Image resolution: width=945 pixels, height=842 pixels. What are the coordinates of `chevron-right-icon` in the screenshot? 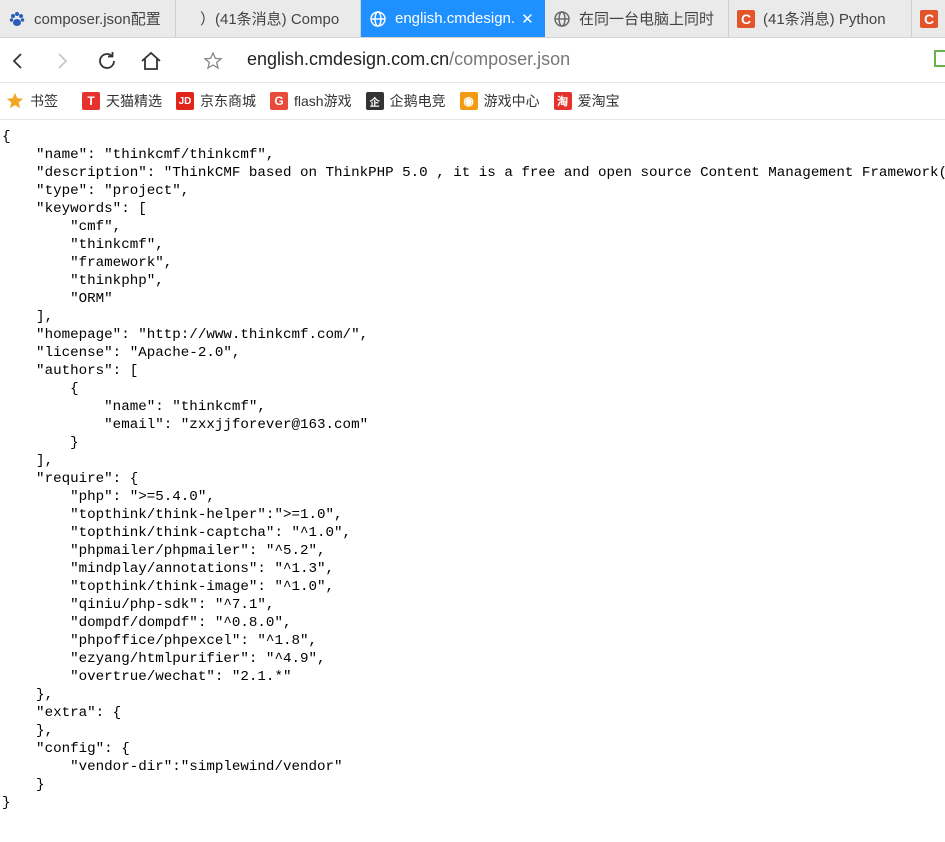 It's located at (63, 61).